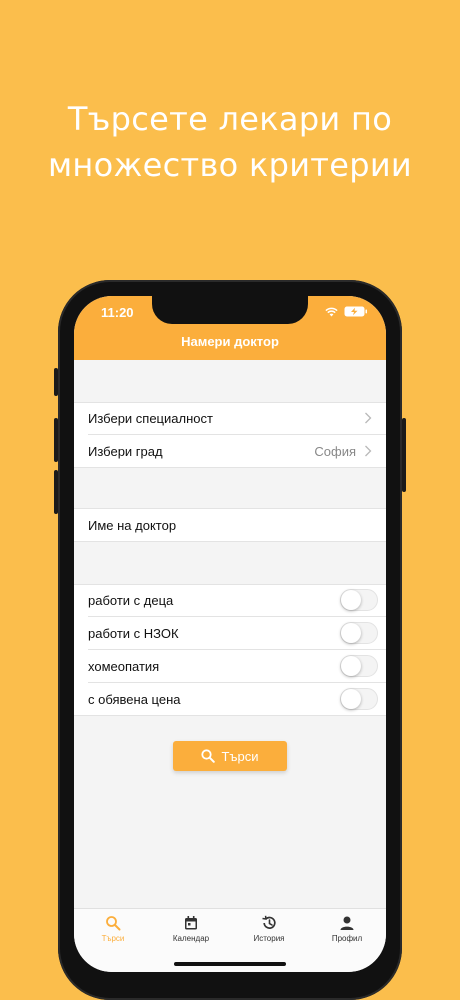  Describe the element at coordinates (230, 666) in the screenshot. I see `toggle-row-homeopathy: хомеопатия` at that location.